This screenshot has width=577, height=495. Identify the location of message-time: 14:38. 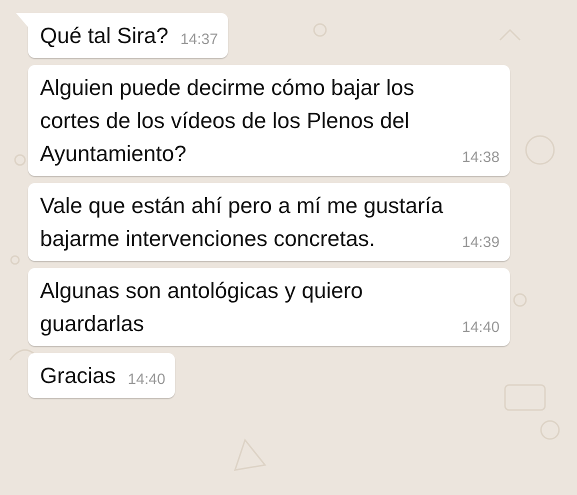
(481, 158).